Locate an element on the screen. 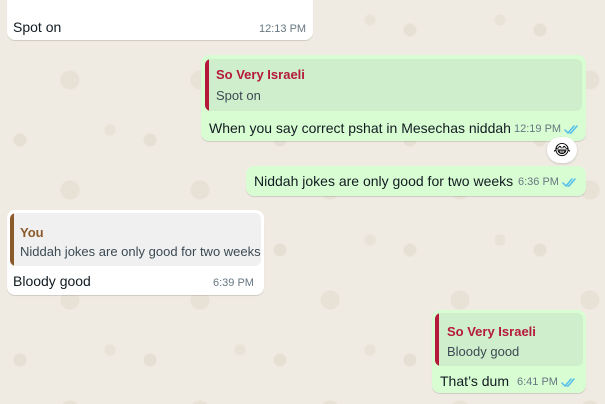  message-text: Spot on is located at coordinates (37, 27).